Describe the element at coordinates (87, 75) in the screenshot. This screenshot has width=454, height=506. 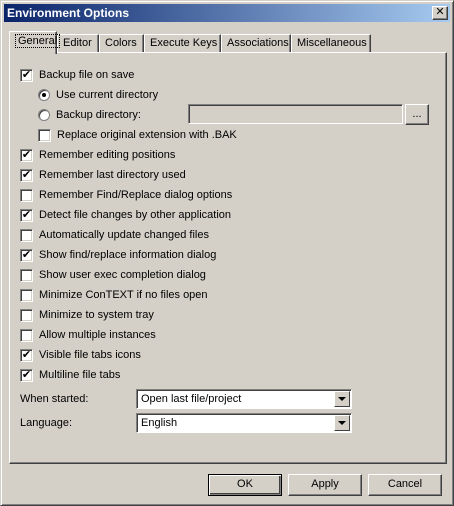
I see `checkbox-label: Backup file on save` at that location.